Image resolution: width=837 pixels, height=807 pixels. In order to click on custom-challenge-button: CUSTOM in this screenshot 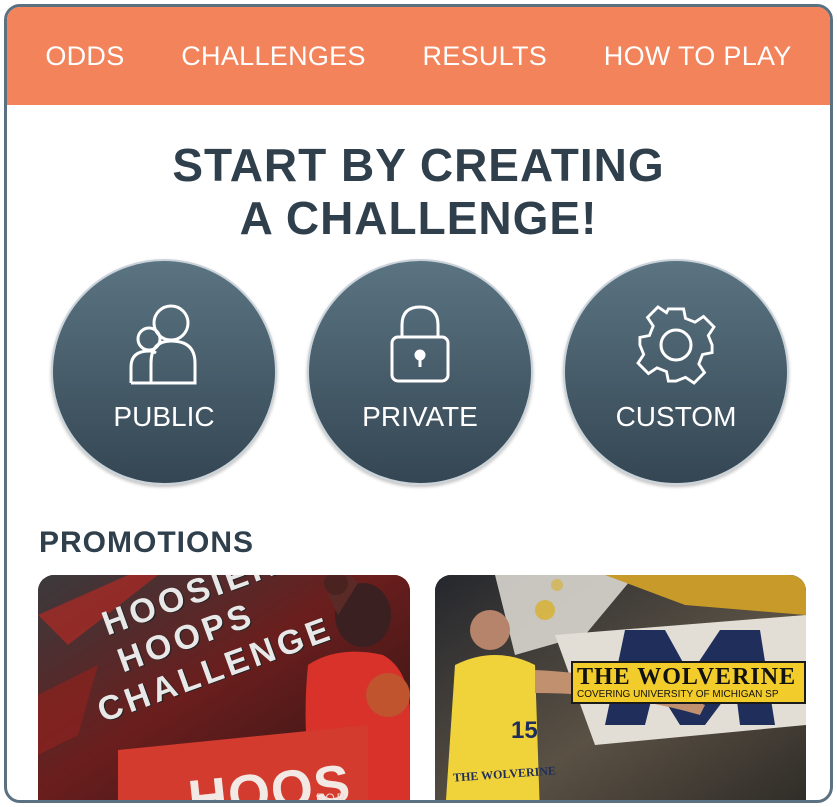, I will do `click(676, 372)`.